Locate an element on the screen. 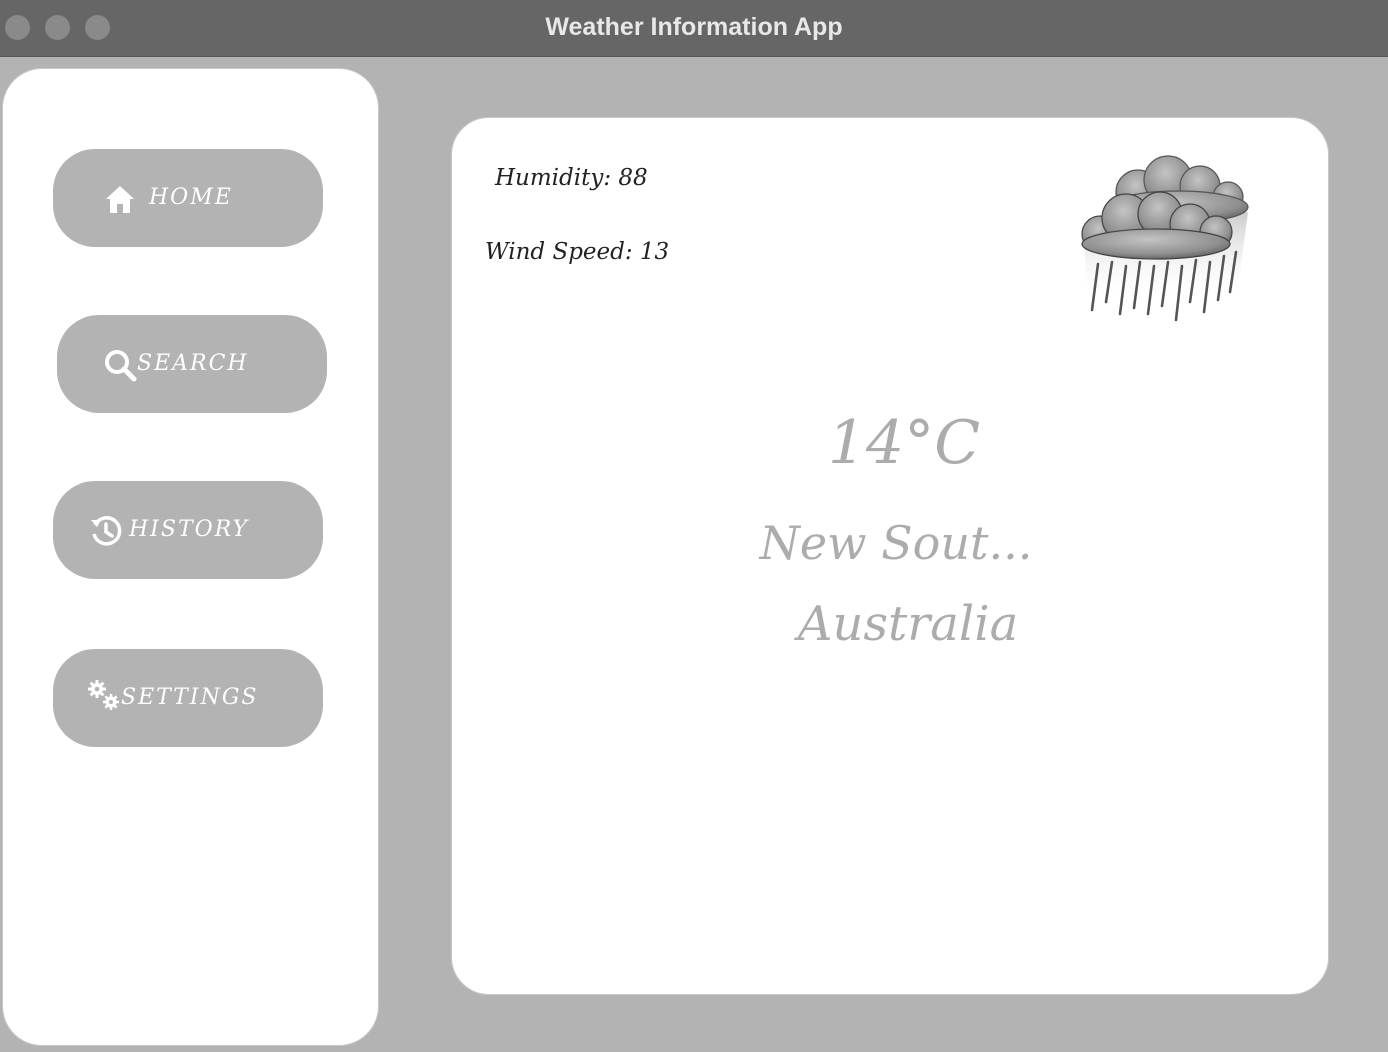 The image size is (1388, 1052). country-name: Australia is located at coordinates (908, 624).